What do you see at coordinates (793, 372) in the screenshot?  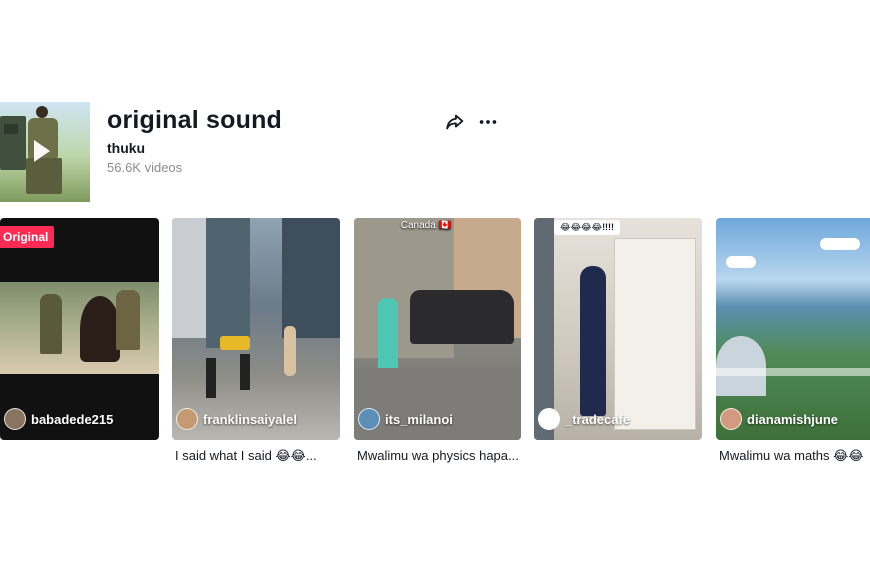 I see `balcony-rail` at bounding box center [793, 372].